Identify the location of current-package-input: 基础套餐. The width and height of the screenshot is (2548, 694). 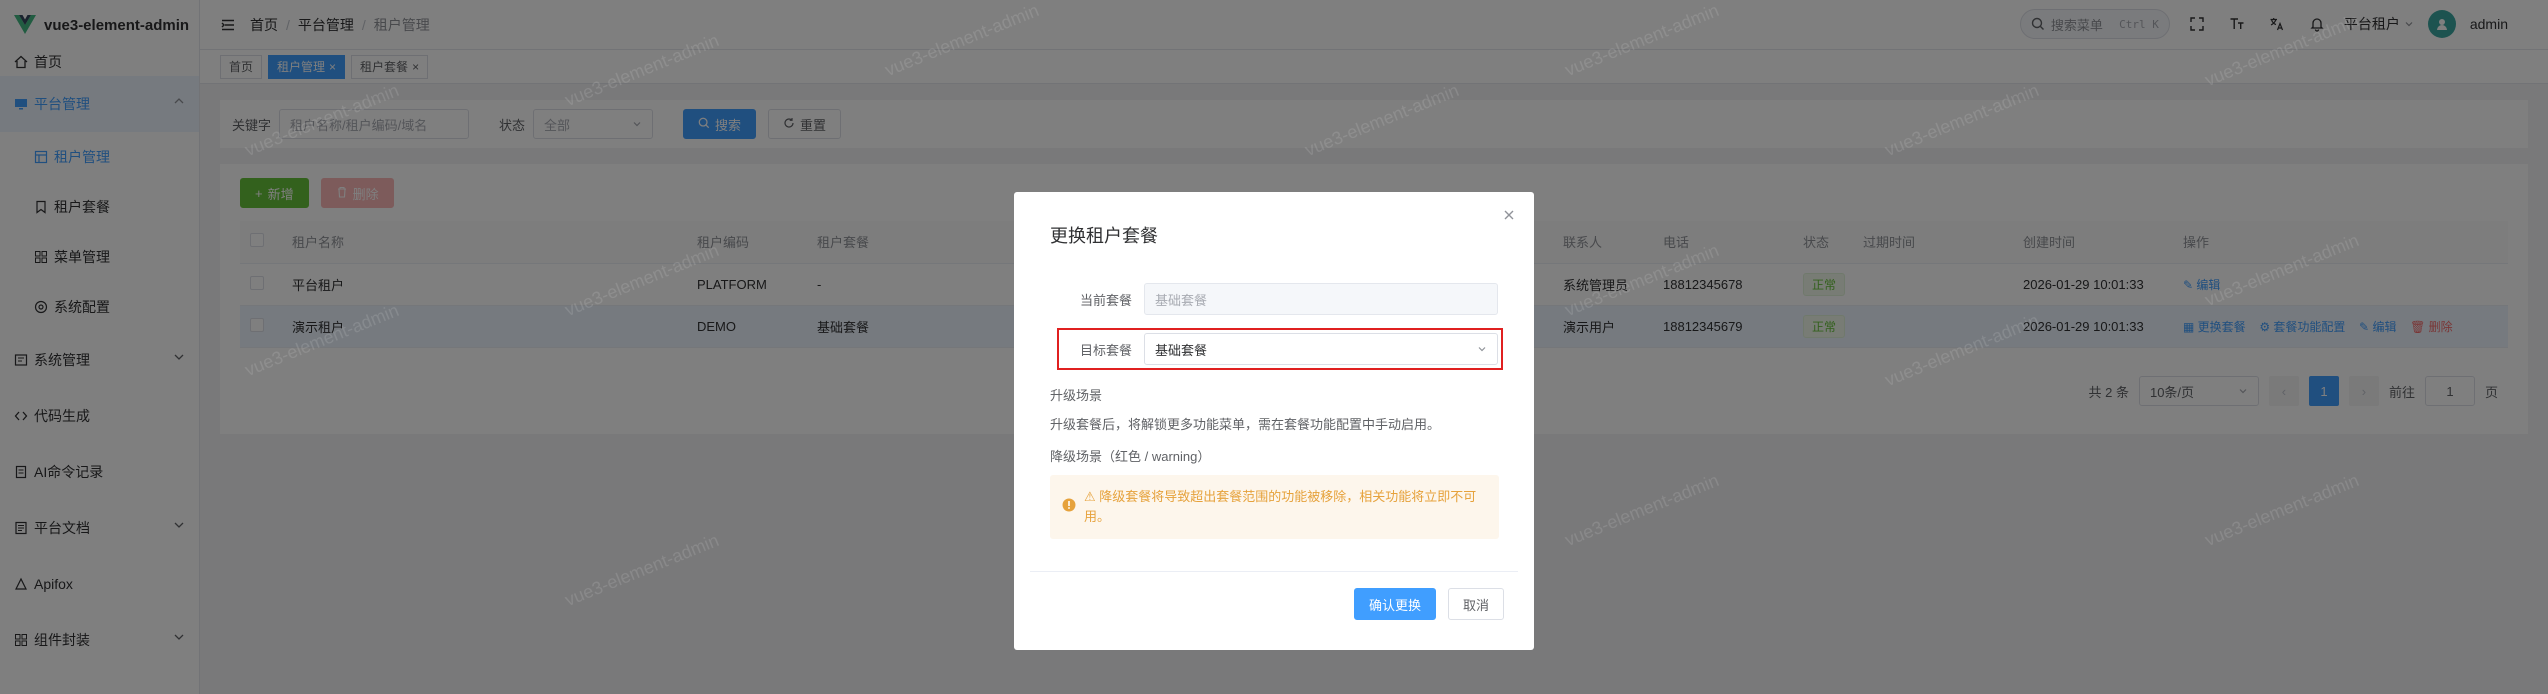
(1321, 299).